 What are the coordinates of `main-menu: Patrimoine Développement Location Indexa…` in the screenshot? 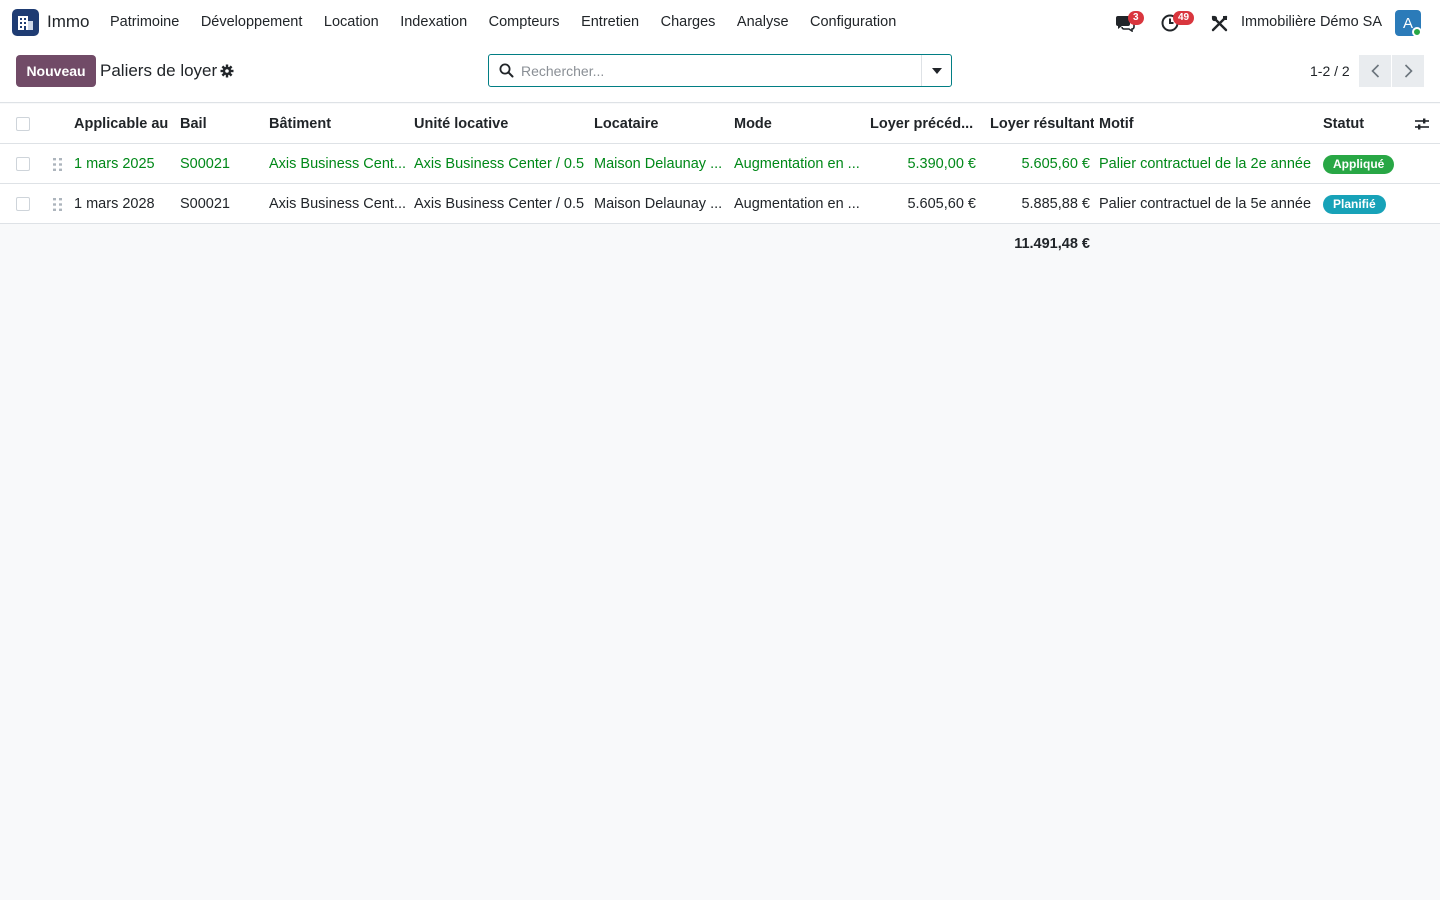 It's located at (514, 22).